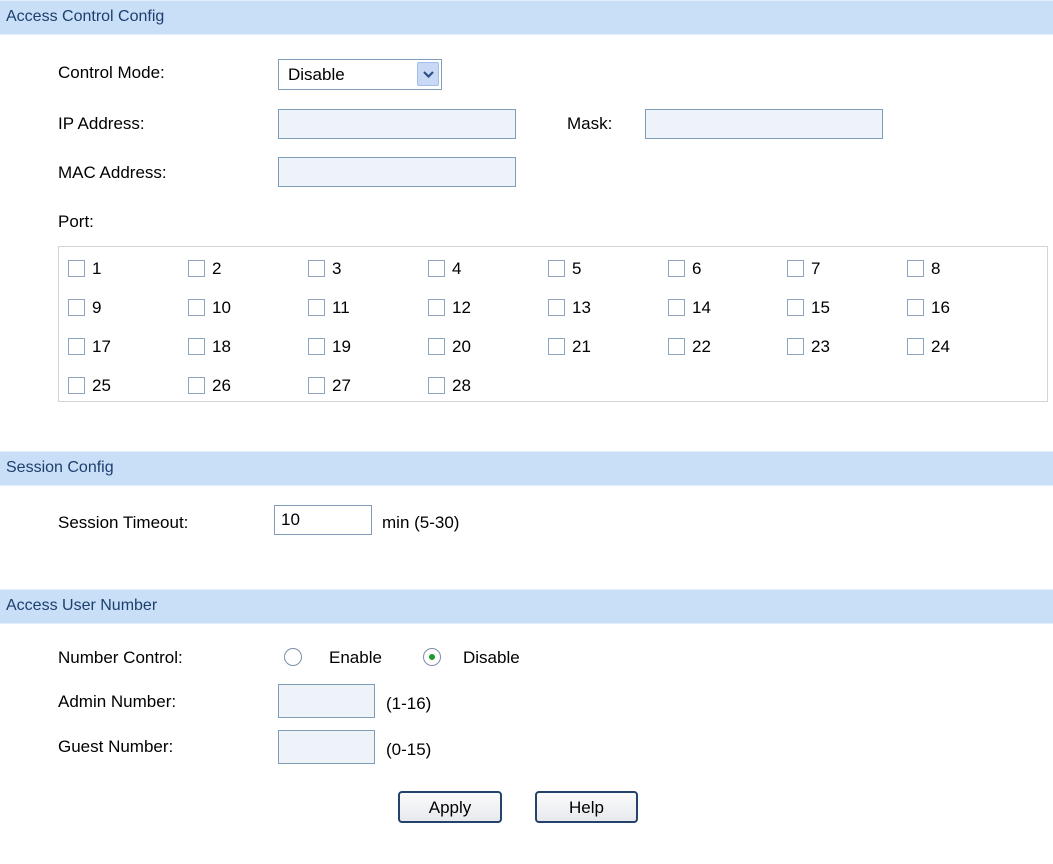 The image size is (1053, 864). Describe the element at coordinates (111, 72) in the screenshot. I see `control-mode-label: Control Mode:` at that location.